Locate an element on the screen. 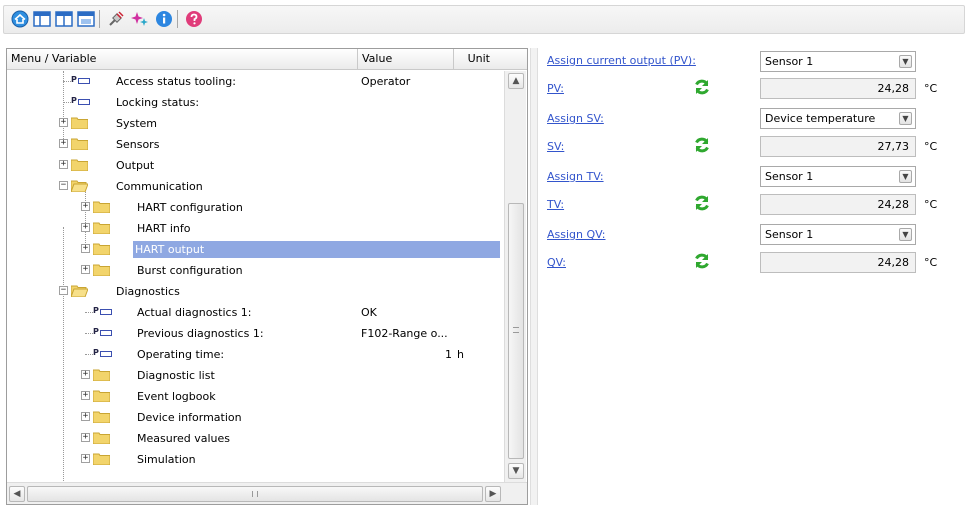 The width and height of the screenshot is (974, 513). assign-qv-select: Sensor 1 ▼ is located at coordinates (838, 234).